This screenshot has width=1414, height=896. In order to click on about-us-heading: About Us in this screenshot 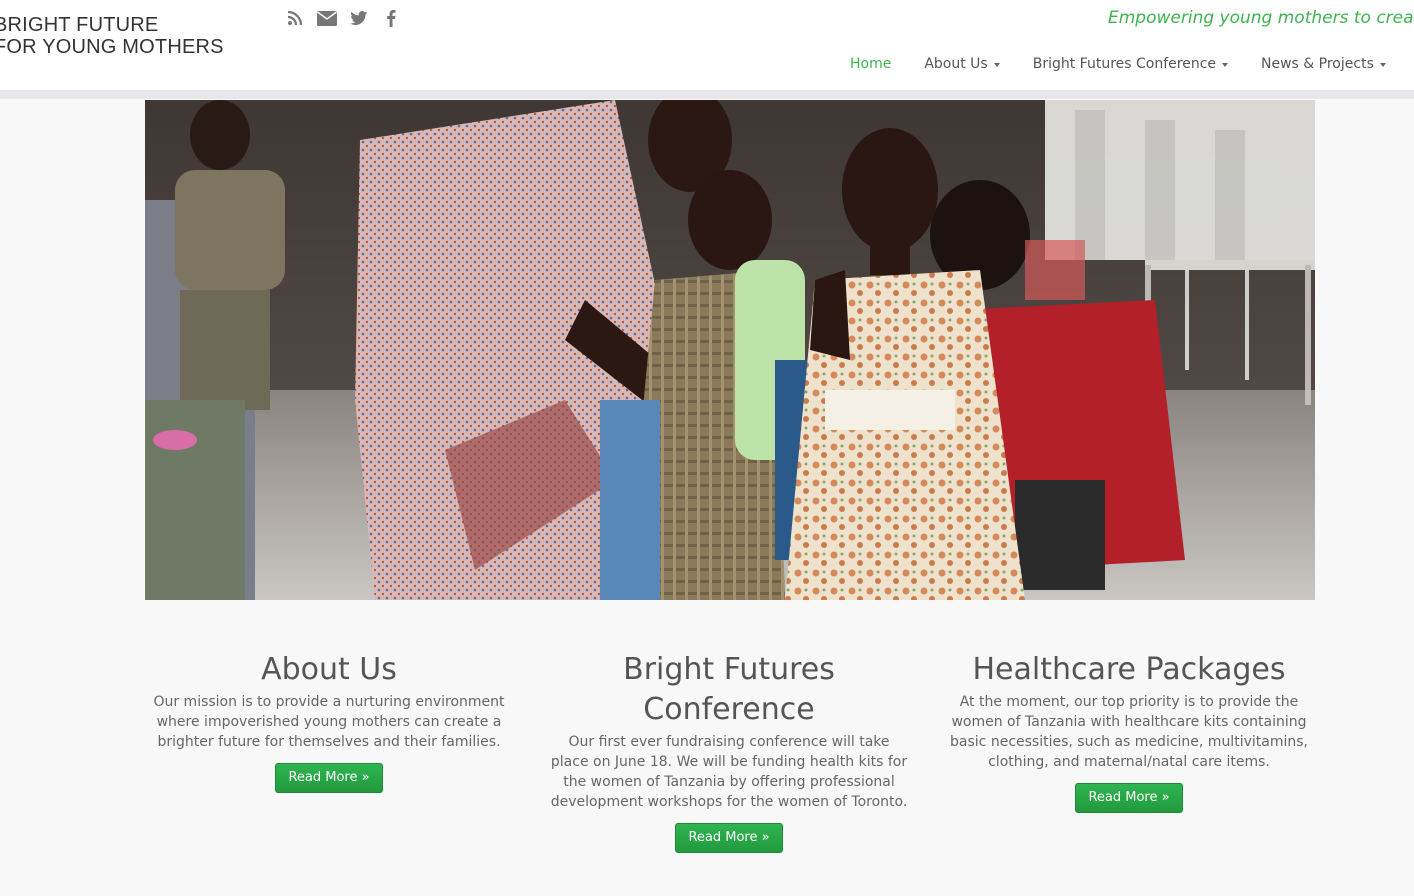, I will do `click(329, 669)`.